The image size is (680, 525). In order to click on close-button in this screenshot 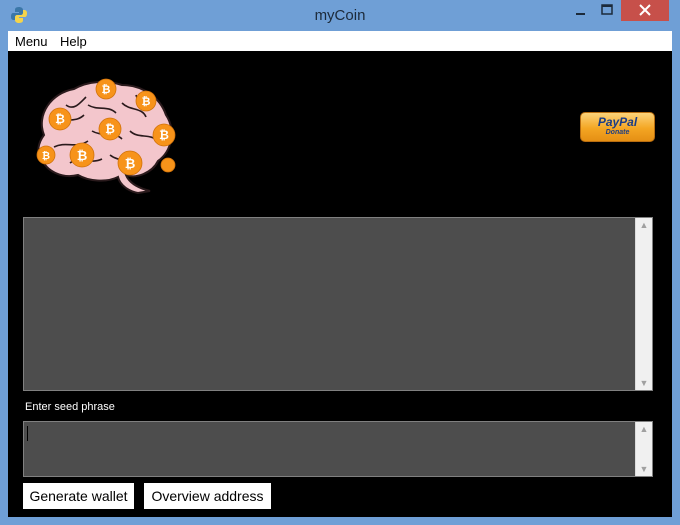, I will do `click(645, 10)`.